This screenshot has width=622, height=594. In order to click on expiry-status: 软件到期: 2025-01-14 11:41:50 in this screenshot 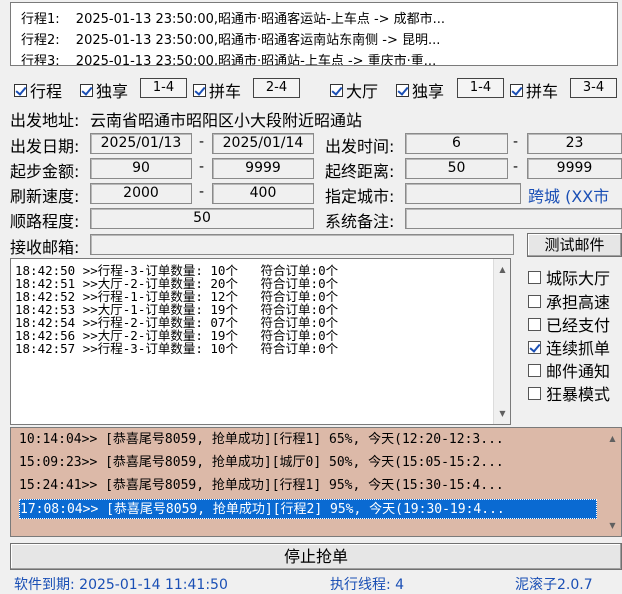, I will do `click(121, 585)`.